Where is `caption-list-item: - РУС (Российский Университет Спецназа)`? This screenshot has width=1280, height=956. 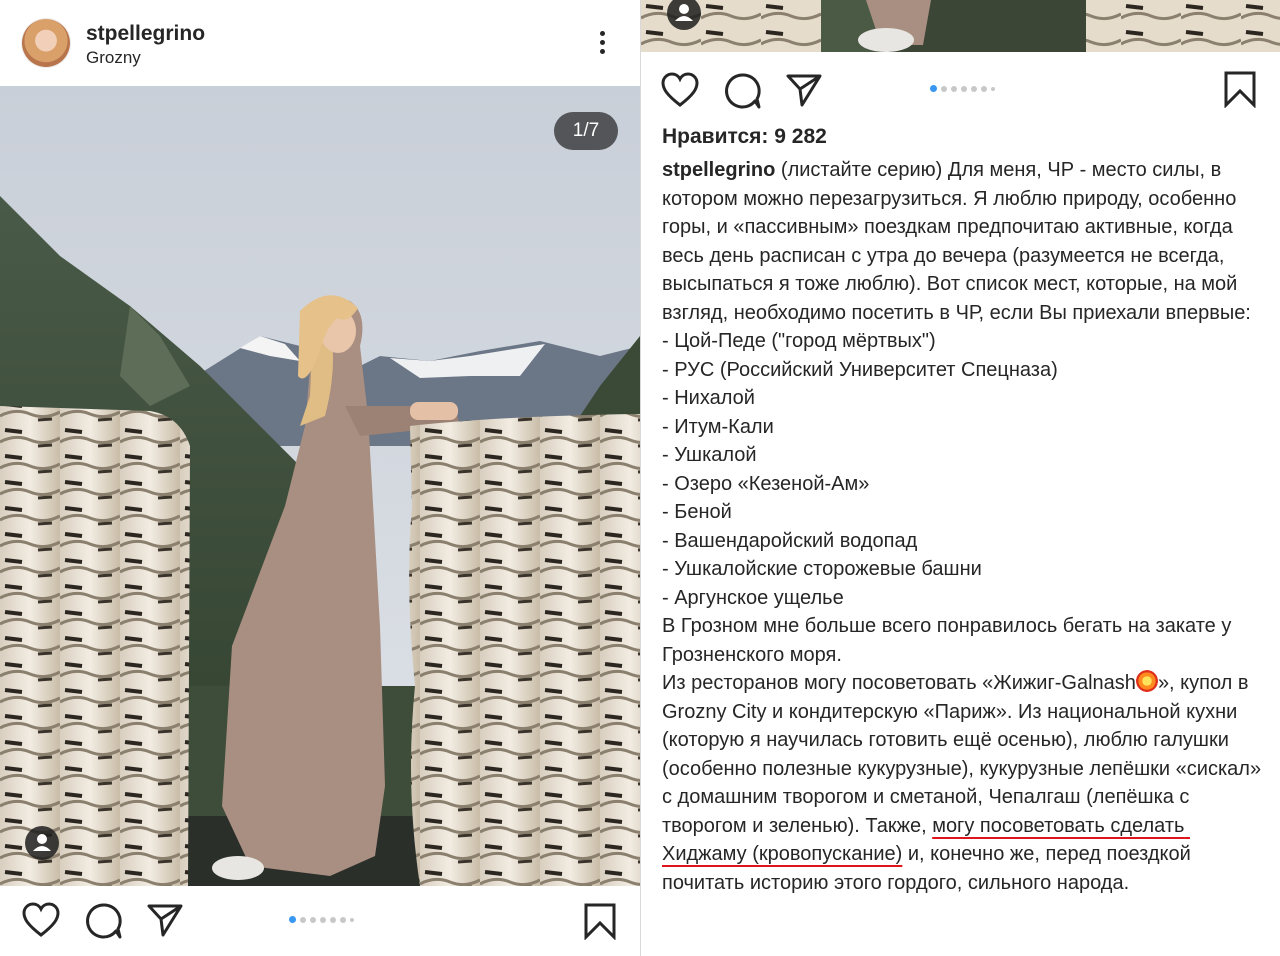 caption-list-item: - РУС (Российский Университет Спецназа) is located at coordinates (860, 369).